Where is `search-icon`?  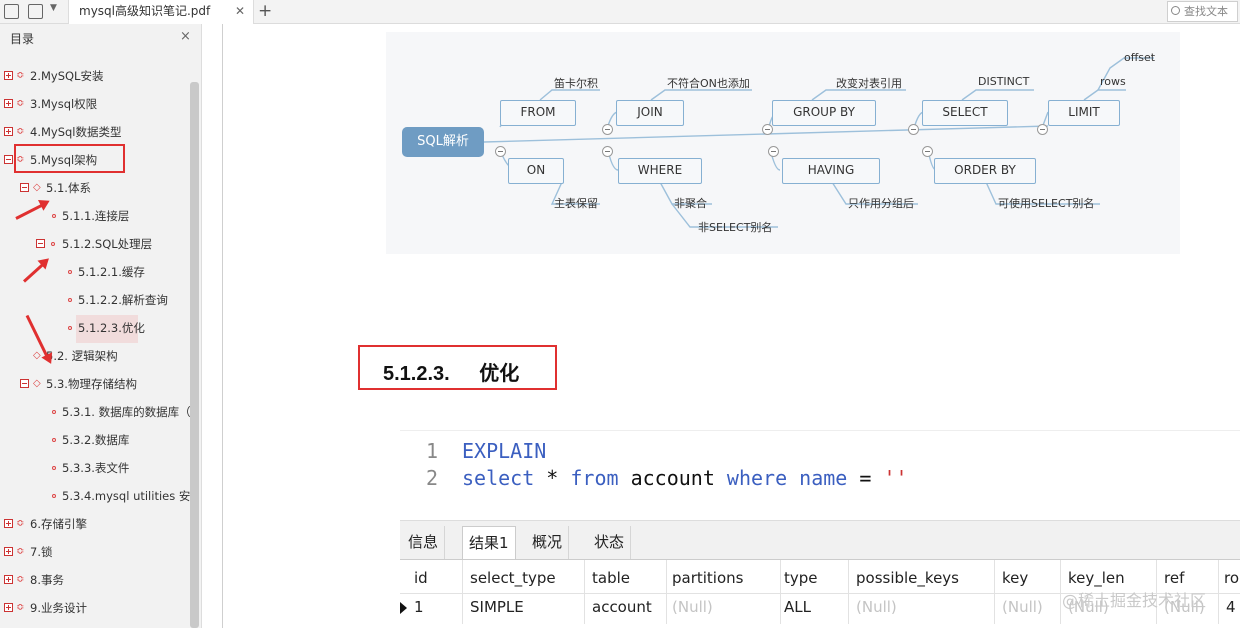
search-icon is located at coordinates (1175, 10).